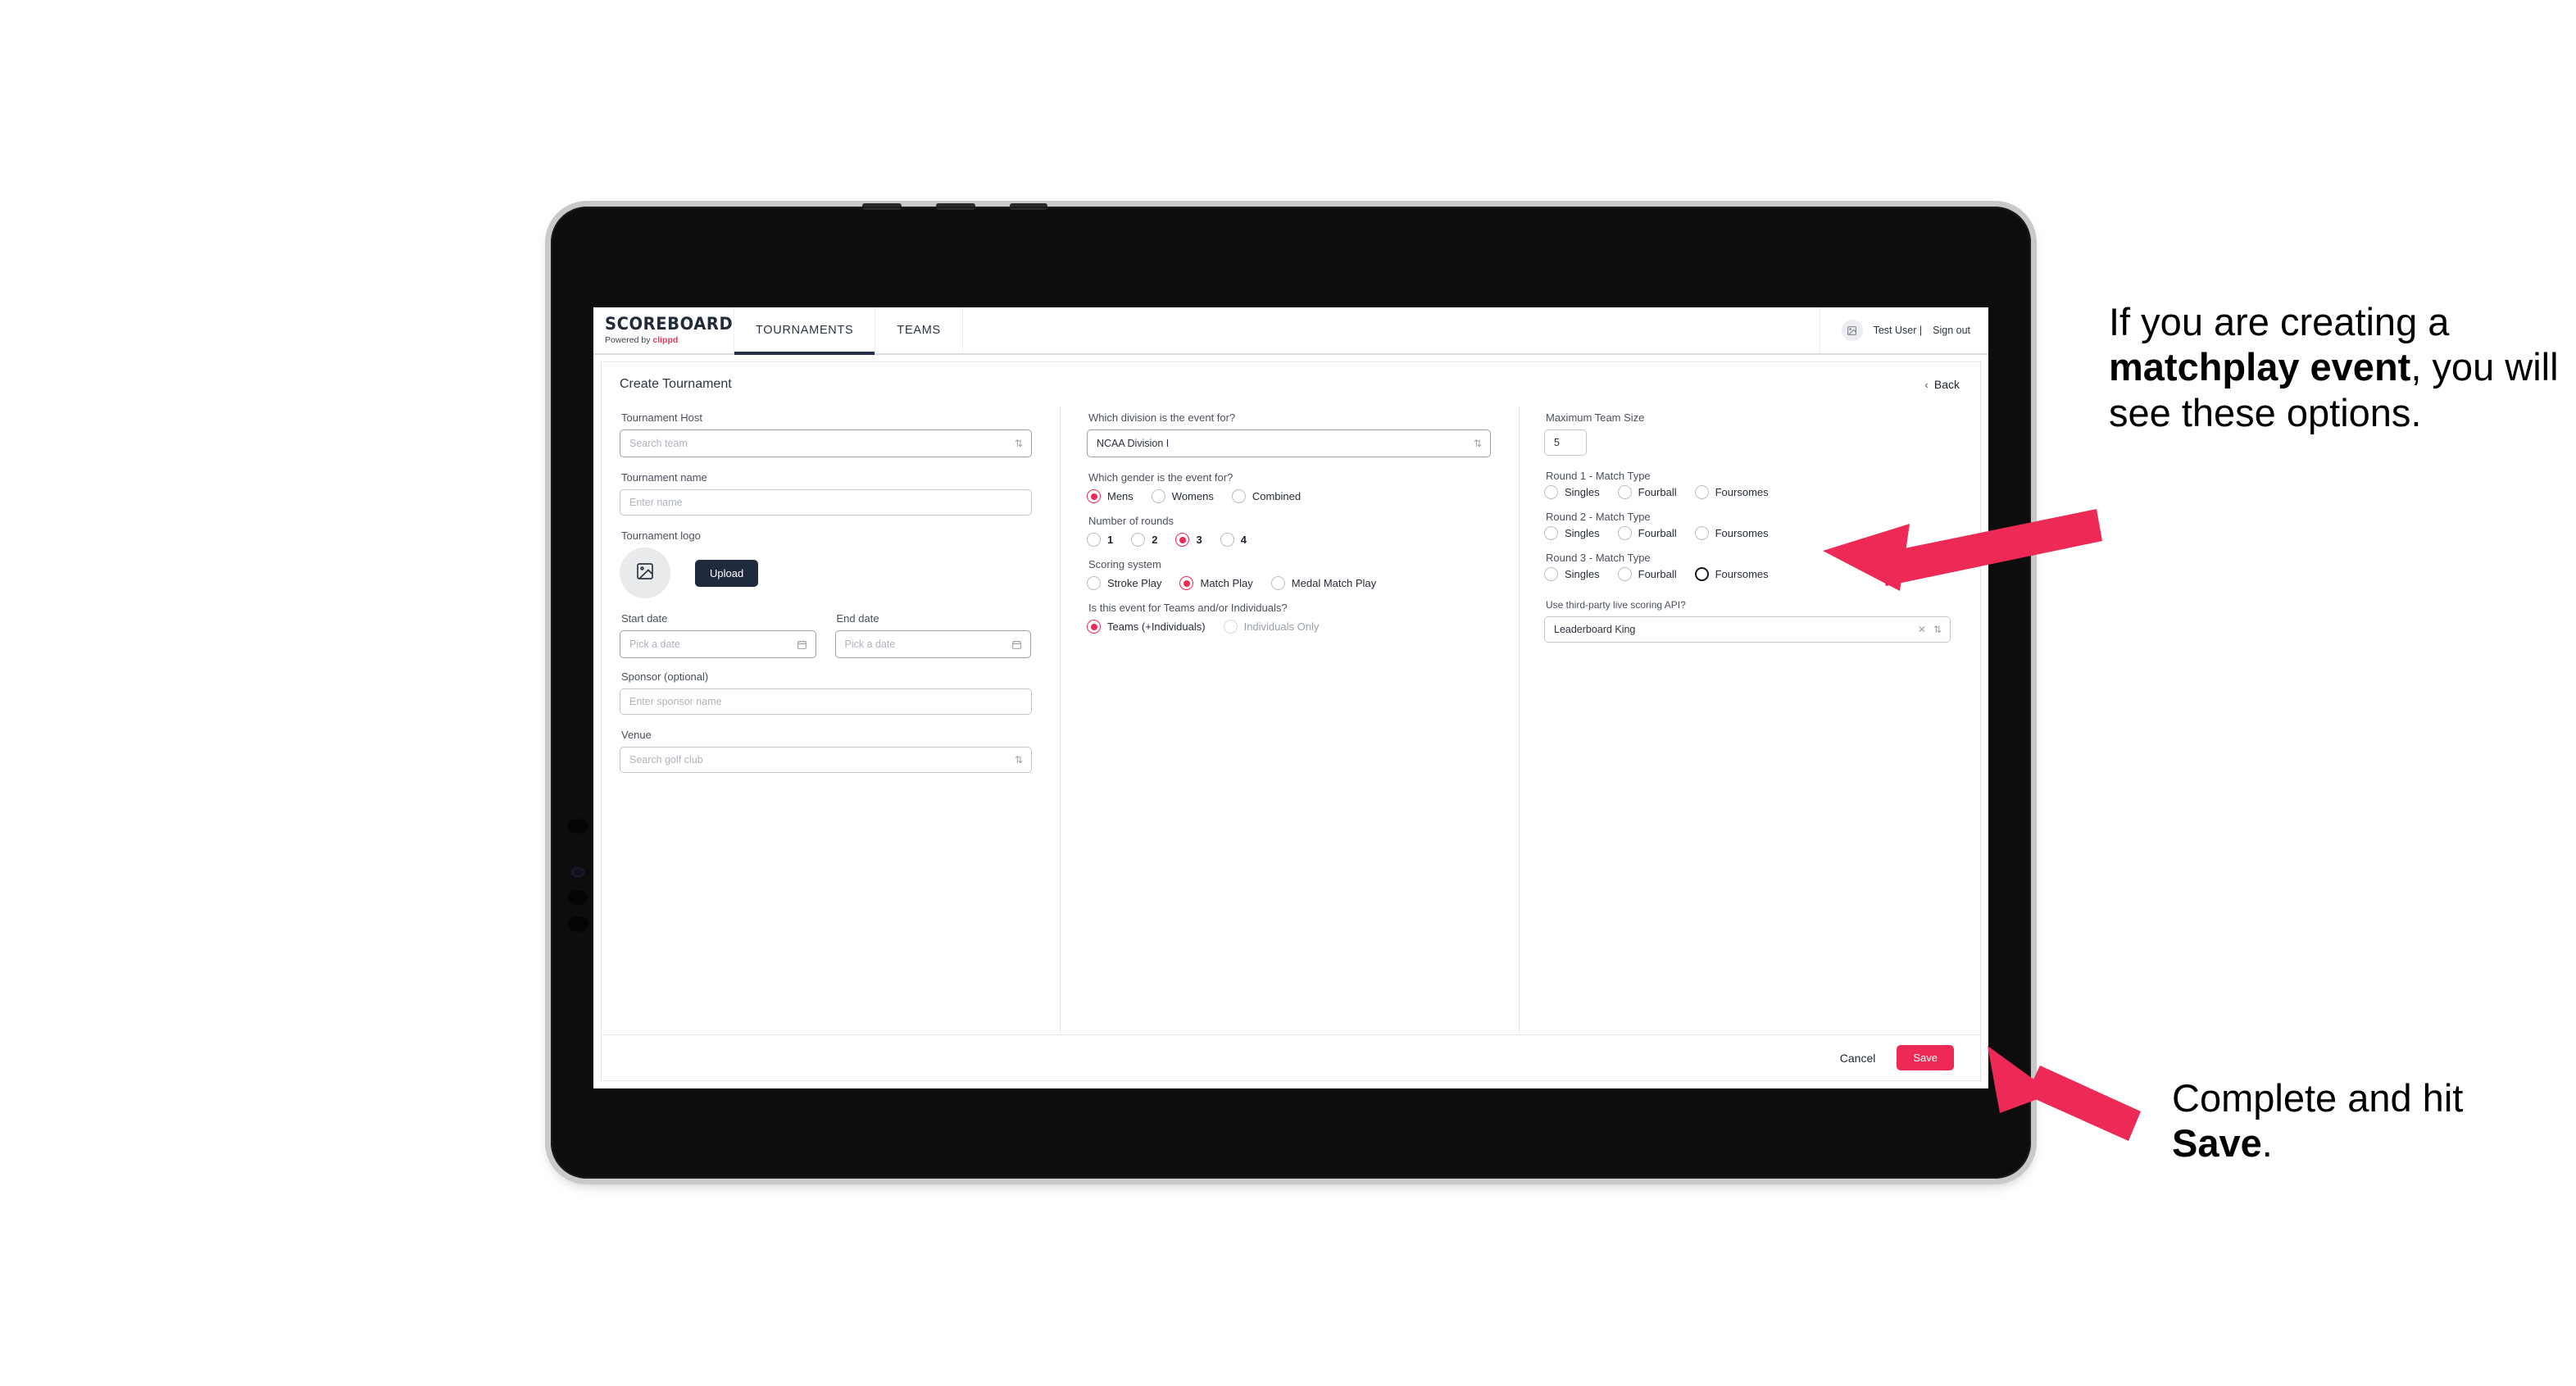 The image size is (2576, 1386). I want to click on radio-round3-singles: Singles, so click(1572, 574).